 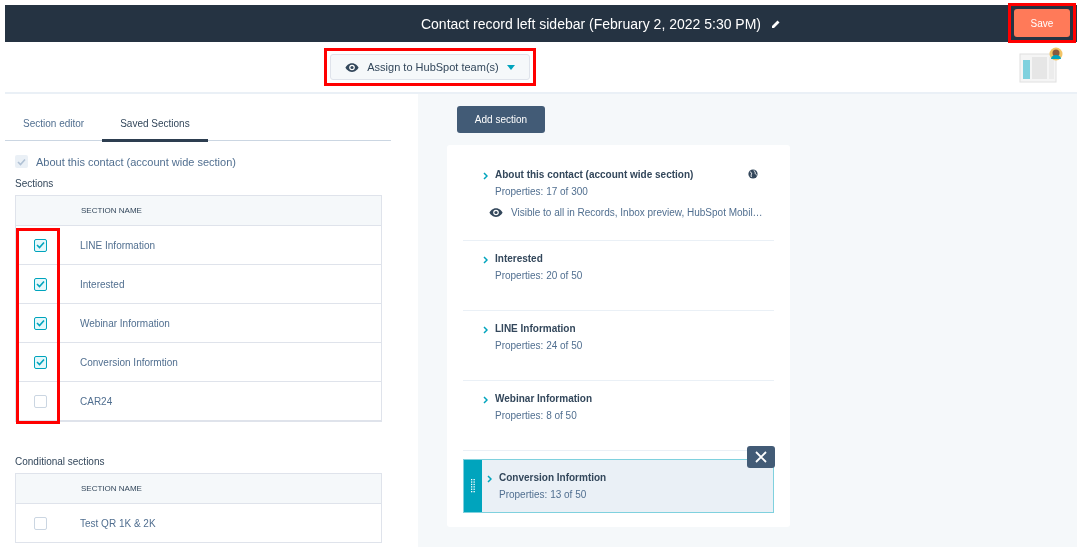 What do you see at coordinates (553, 477) in the screenshot?
I see `section-title: Conversion Informtion` at bounding box center [553, 477].